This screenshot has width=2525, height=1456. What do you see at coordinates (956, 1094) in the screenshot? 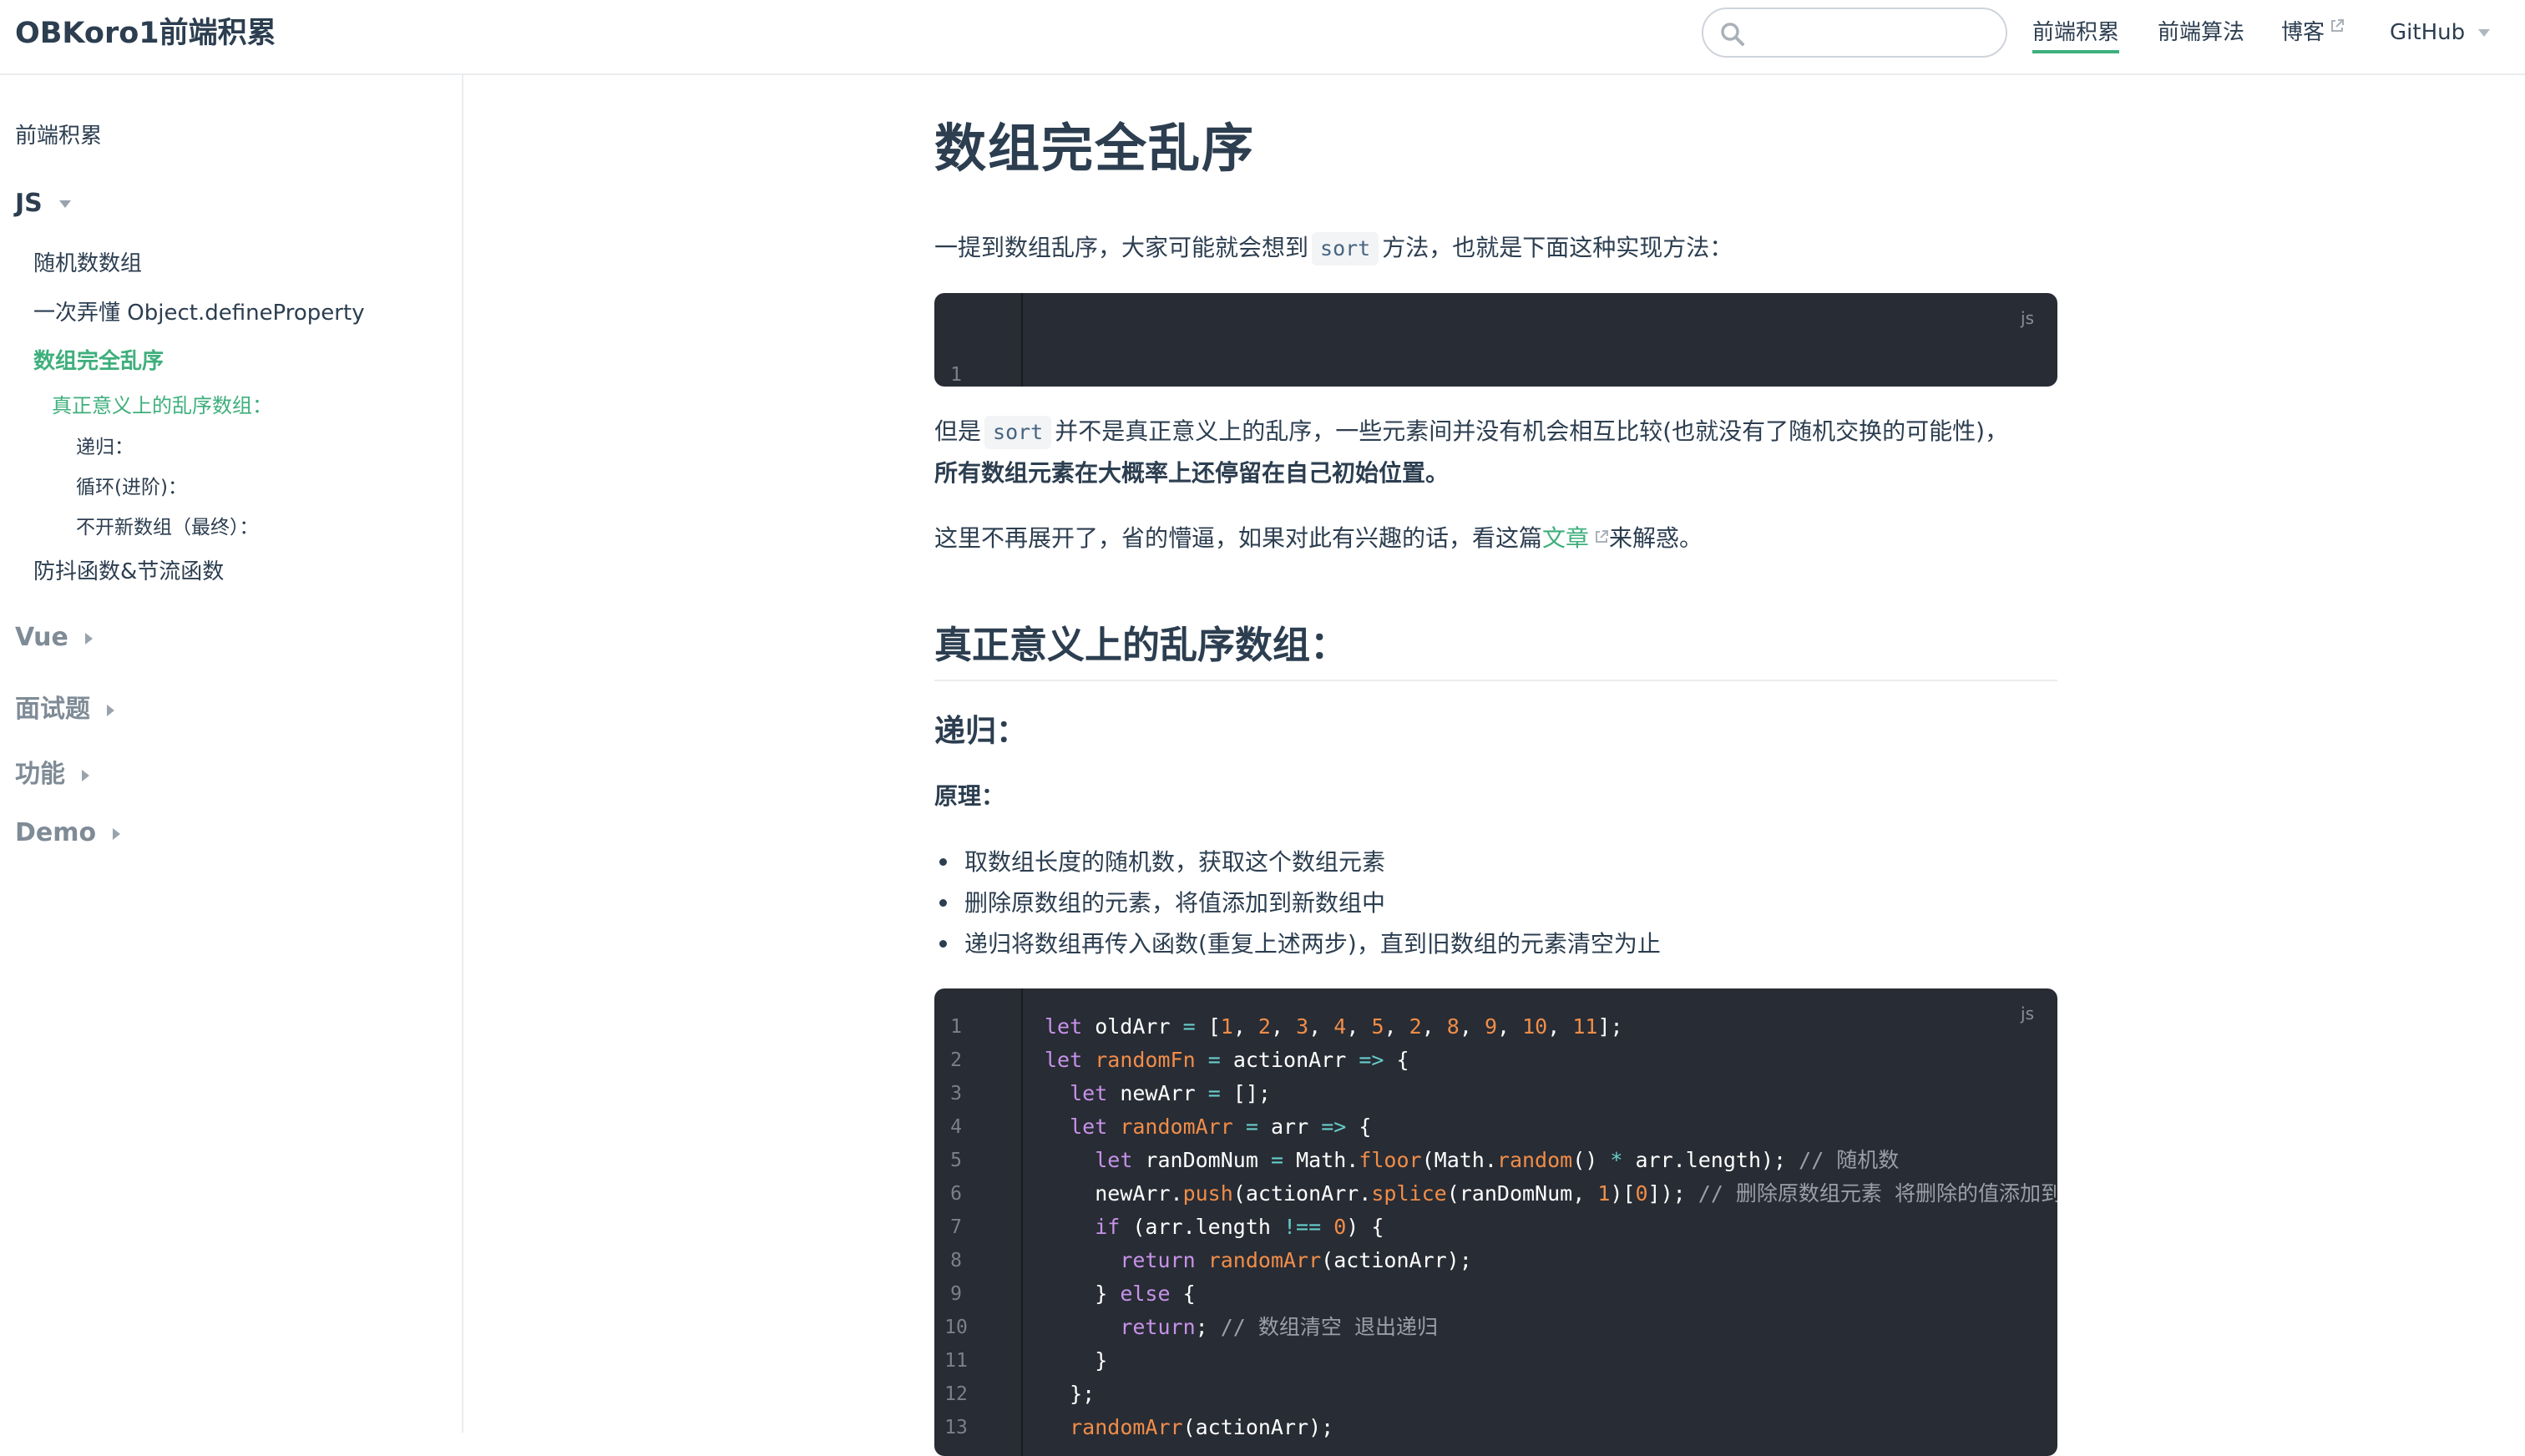
I see `line-number: 3` at bounding box center [956, 1094].